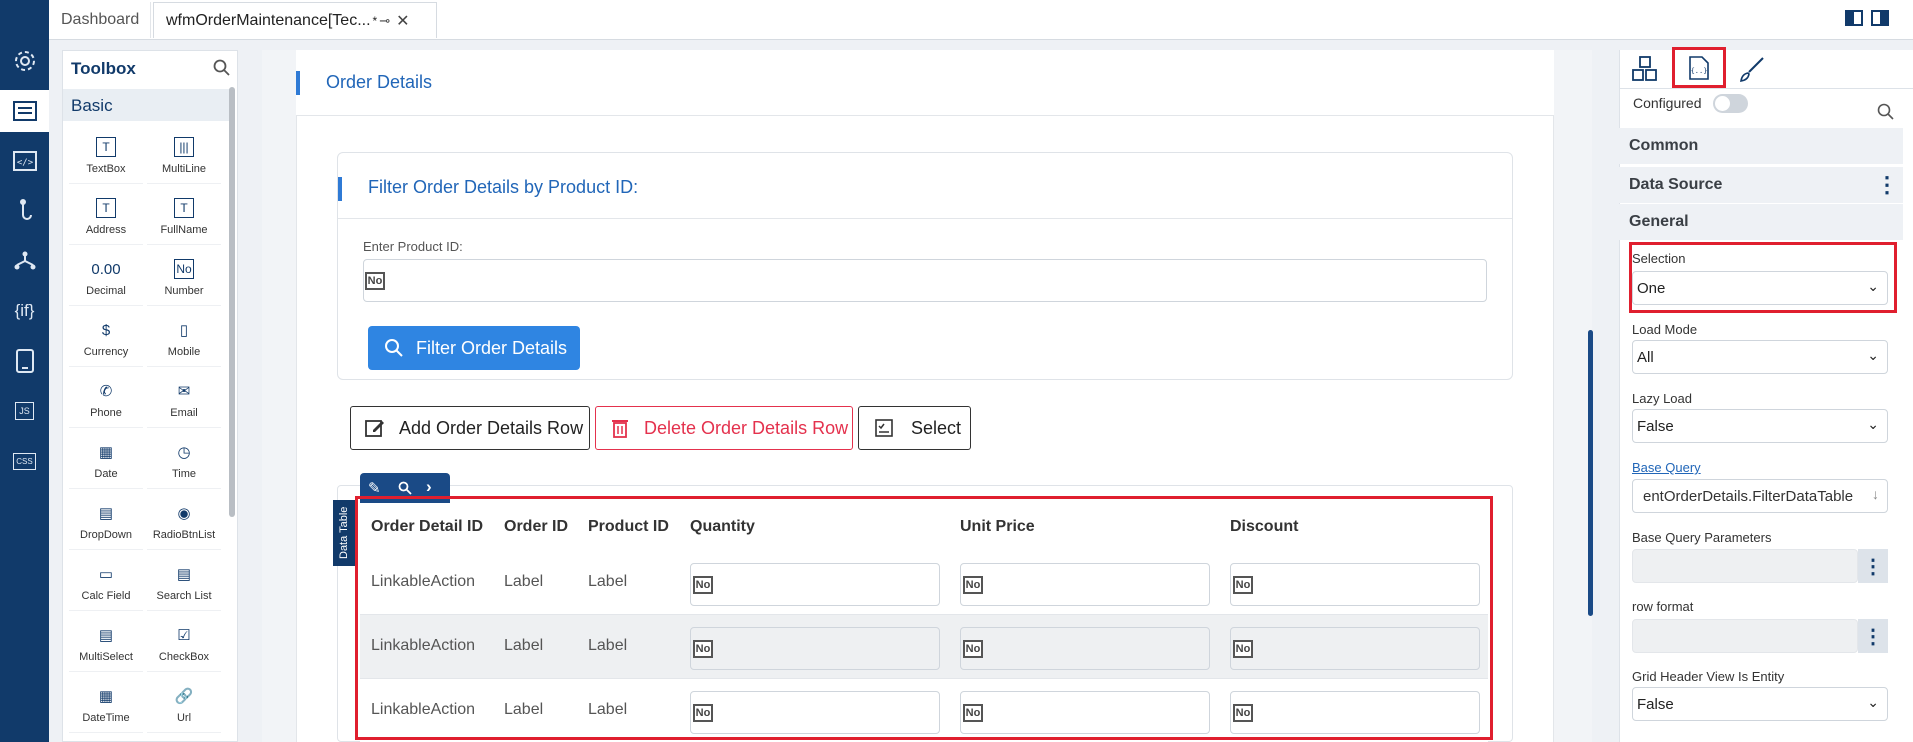 This screenshot has width=1913, height=742. What do you see at coordinates (1645, 71) in the screenshot?
I see `components-icon` at bounding box center [1645, 71].